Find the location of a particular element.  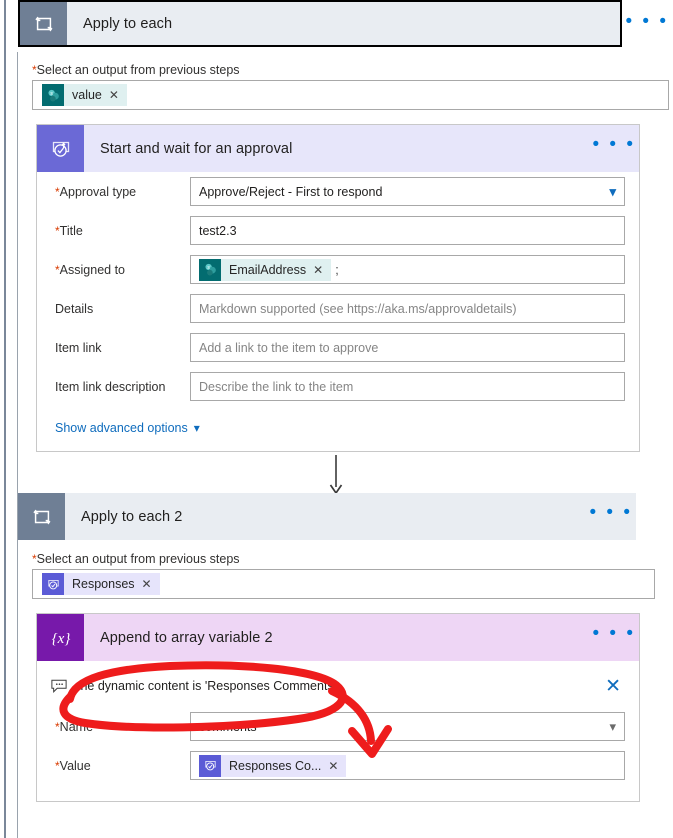

input-item-link: Add a link to the item to approve is located at coordinates (407, 347).